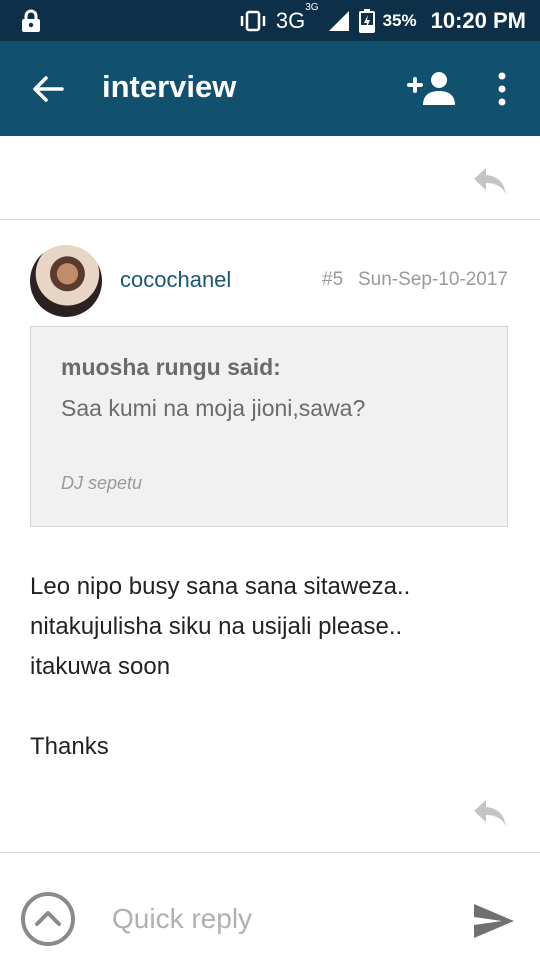  I want to click on arrow-back-icon, so click(48, 89).